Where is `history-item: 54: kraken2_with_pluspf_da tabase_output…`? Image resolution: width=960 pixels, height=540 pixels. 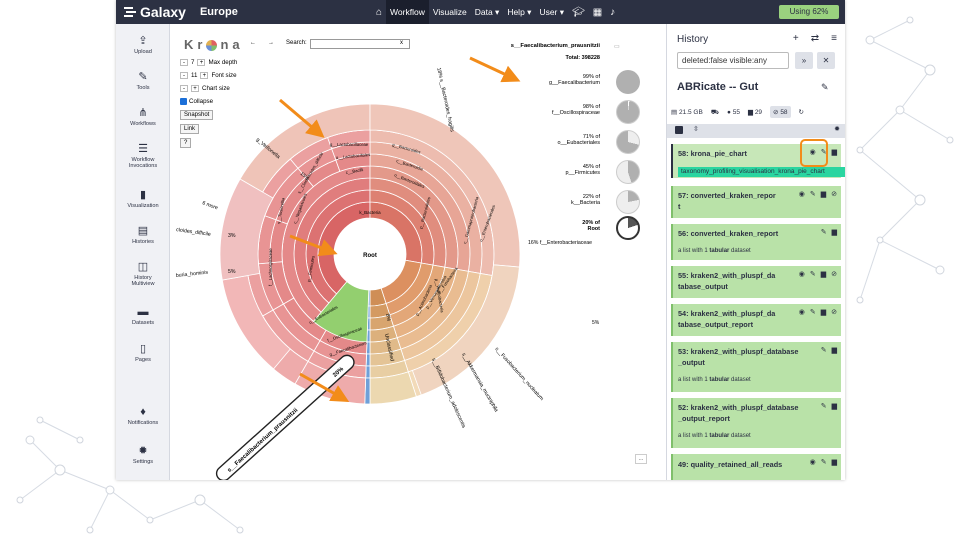
history-item: 54: kraken2_with_pluspf_da tabase_output… is located at coordinates (756, 320).